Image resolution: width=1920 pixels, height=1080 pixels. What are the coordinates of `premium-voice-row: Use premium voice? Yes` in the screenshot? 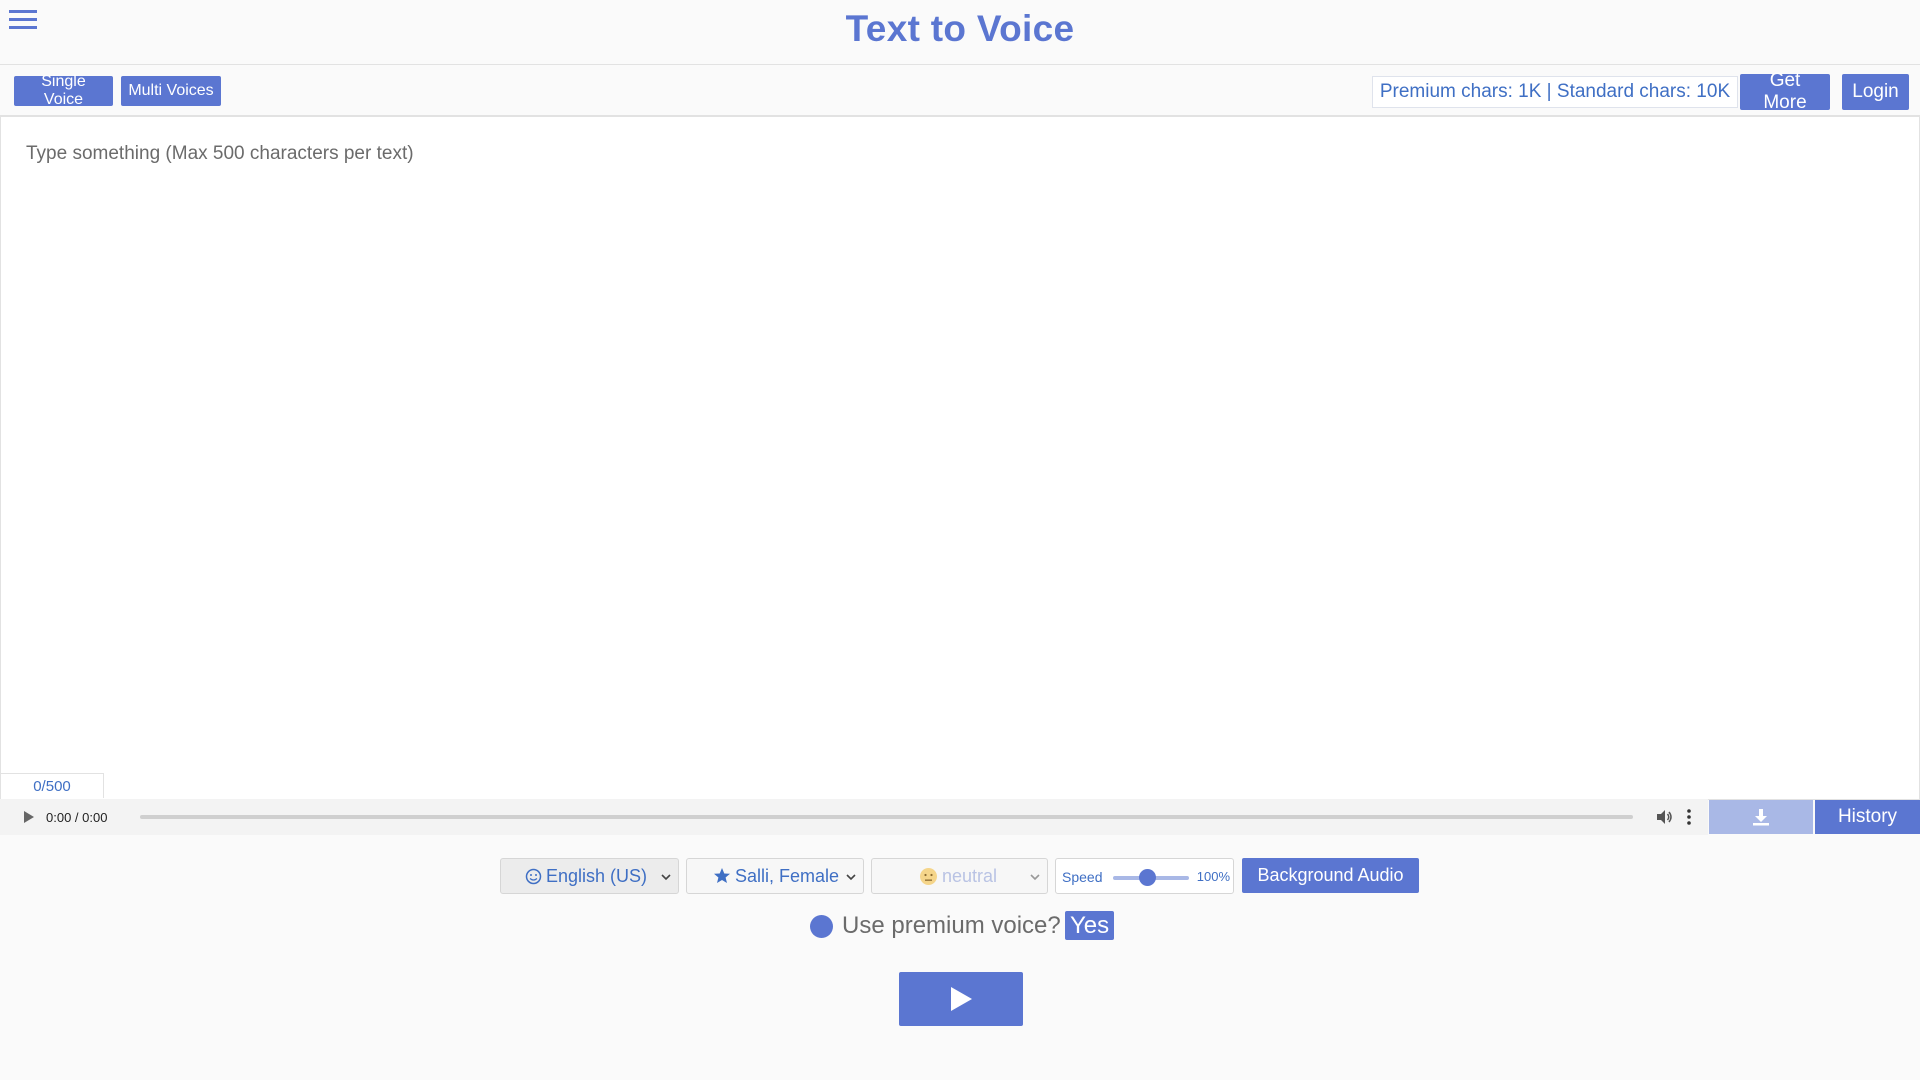 It's located at (960, 926).